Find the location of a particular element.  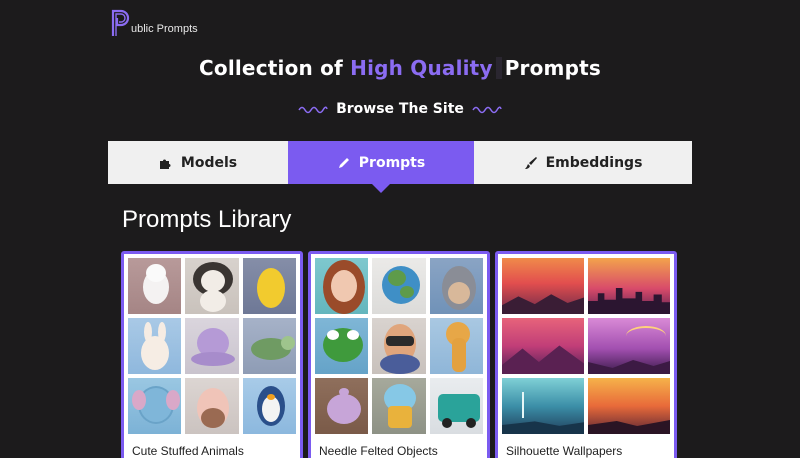

thumbnail-man is located at coordinates (399, 346).